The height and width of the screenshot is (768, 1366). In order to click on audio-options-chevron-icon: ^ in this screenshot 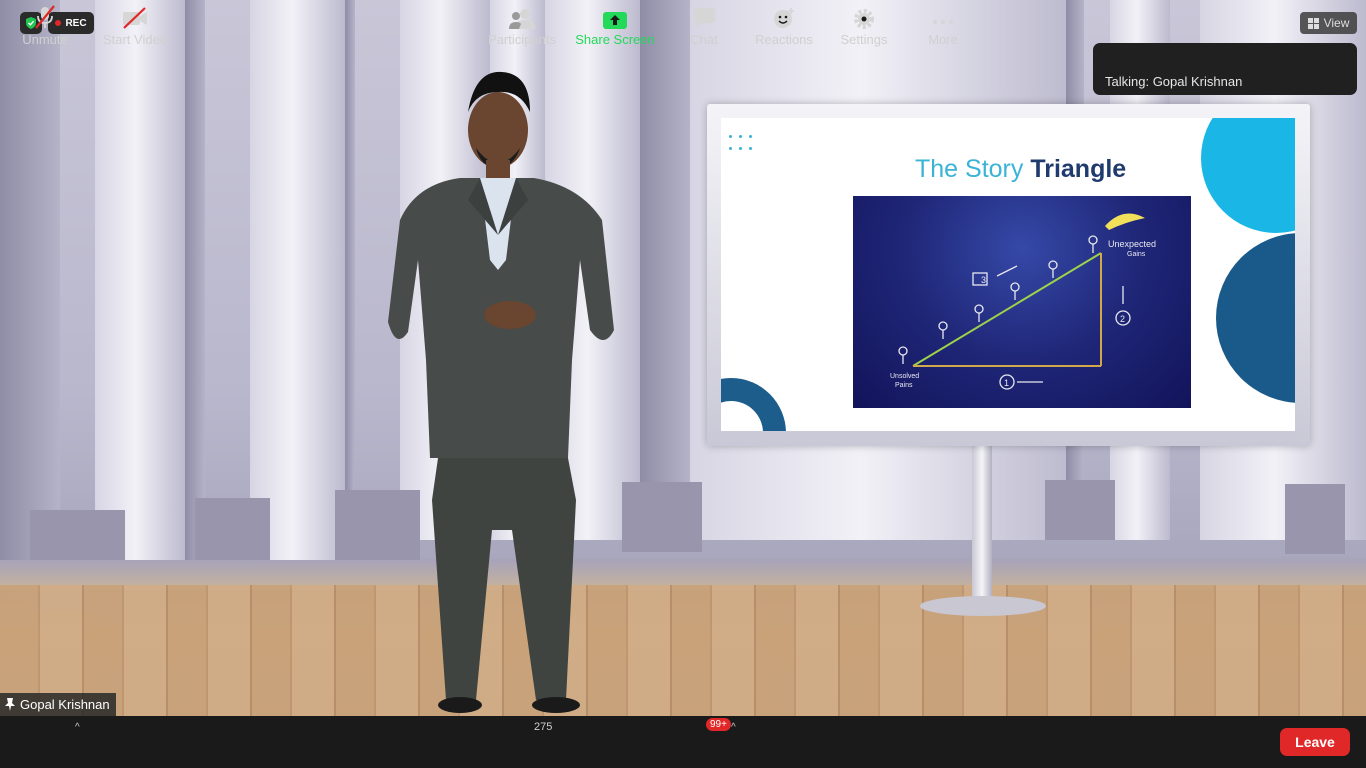, I will do `click(77, 727)`.